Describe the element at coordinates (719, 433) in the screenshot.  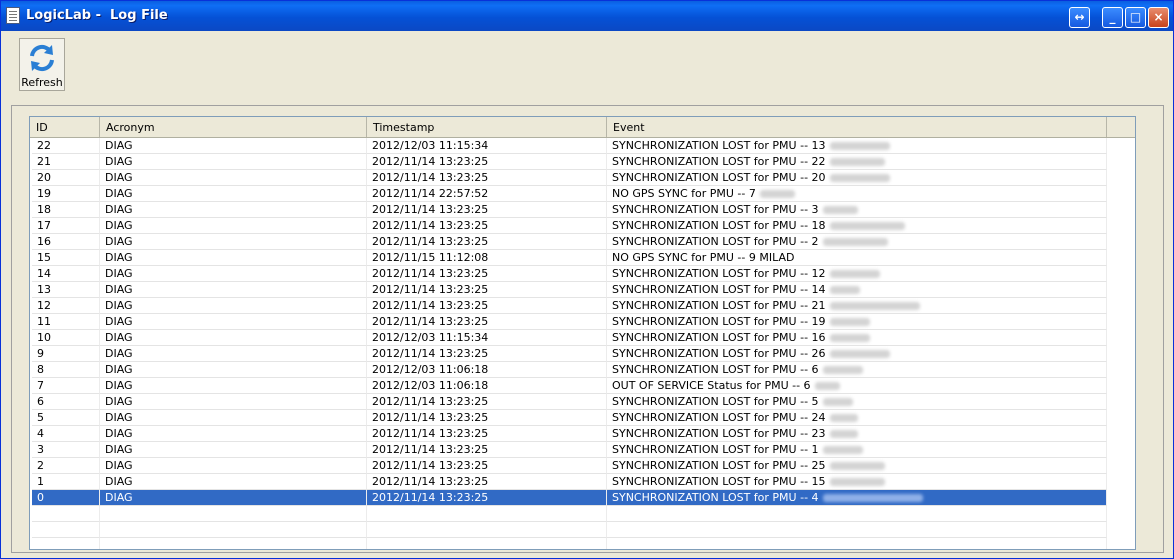
I see `event-text: SYNCHRONIZATION LOST for PMU -- 23` at that location.